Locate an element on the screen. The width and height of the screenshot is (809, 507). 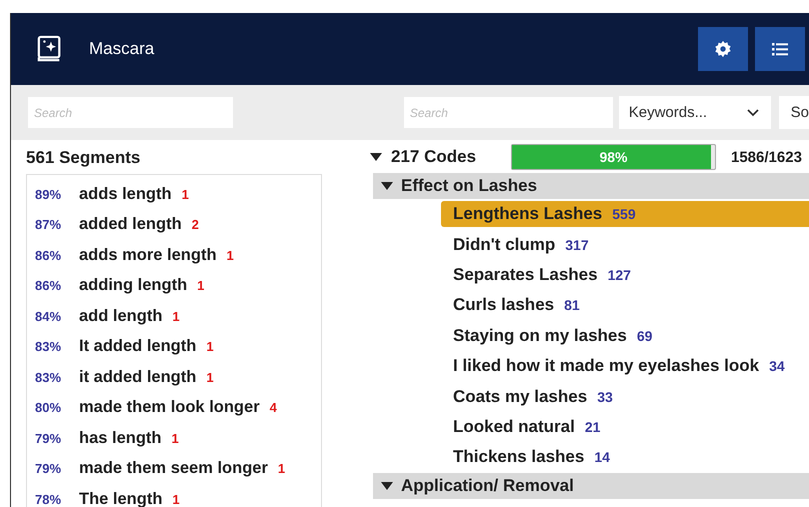
segment-text: adds more length is located at coordinates (148, 255).